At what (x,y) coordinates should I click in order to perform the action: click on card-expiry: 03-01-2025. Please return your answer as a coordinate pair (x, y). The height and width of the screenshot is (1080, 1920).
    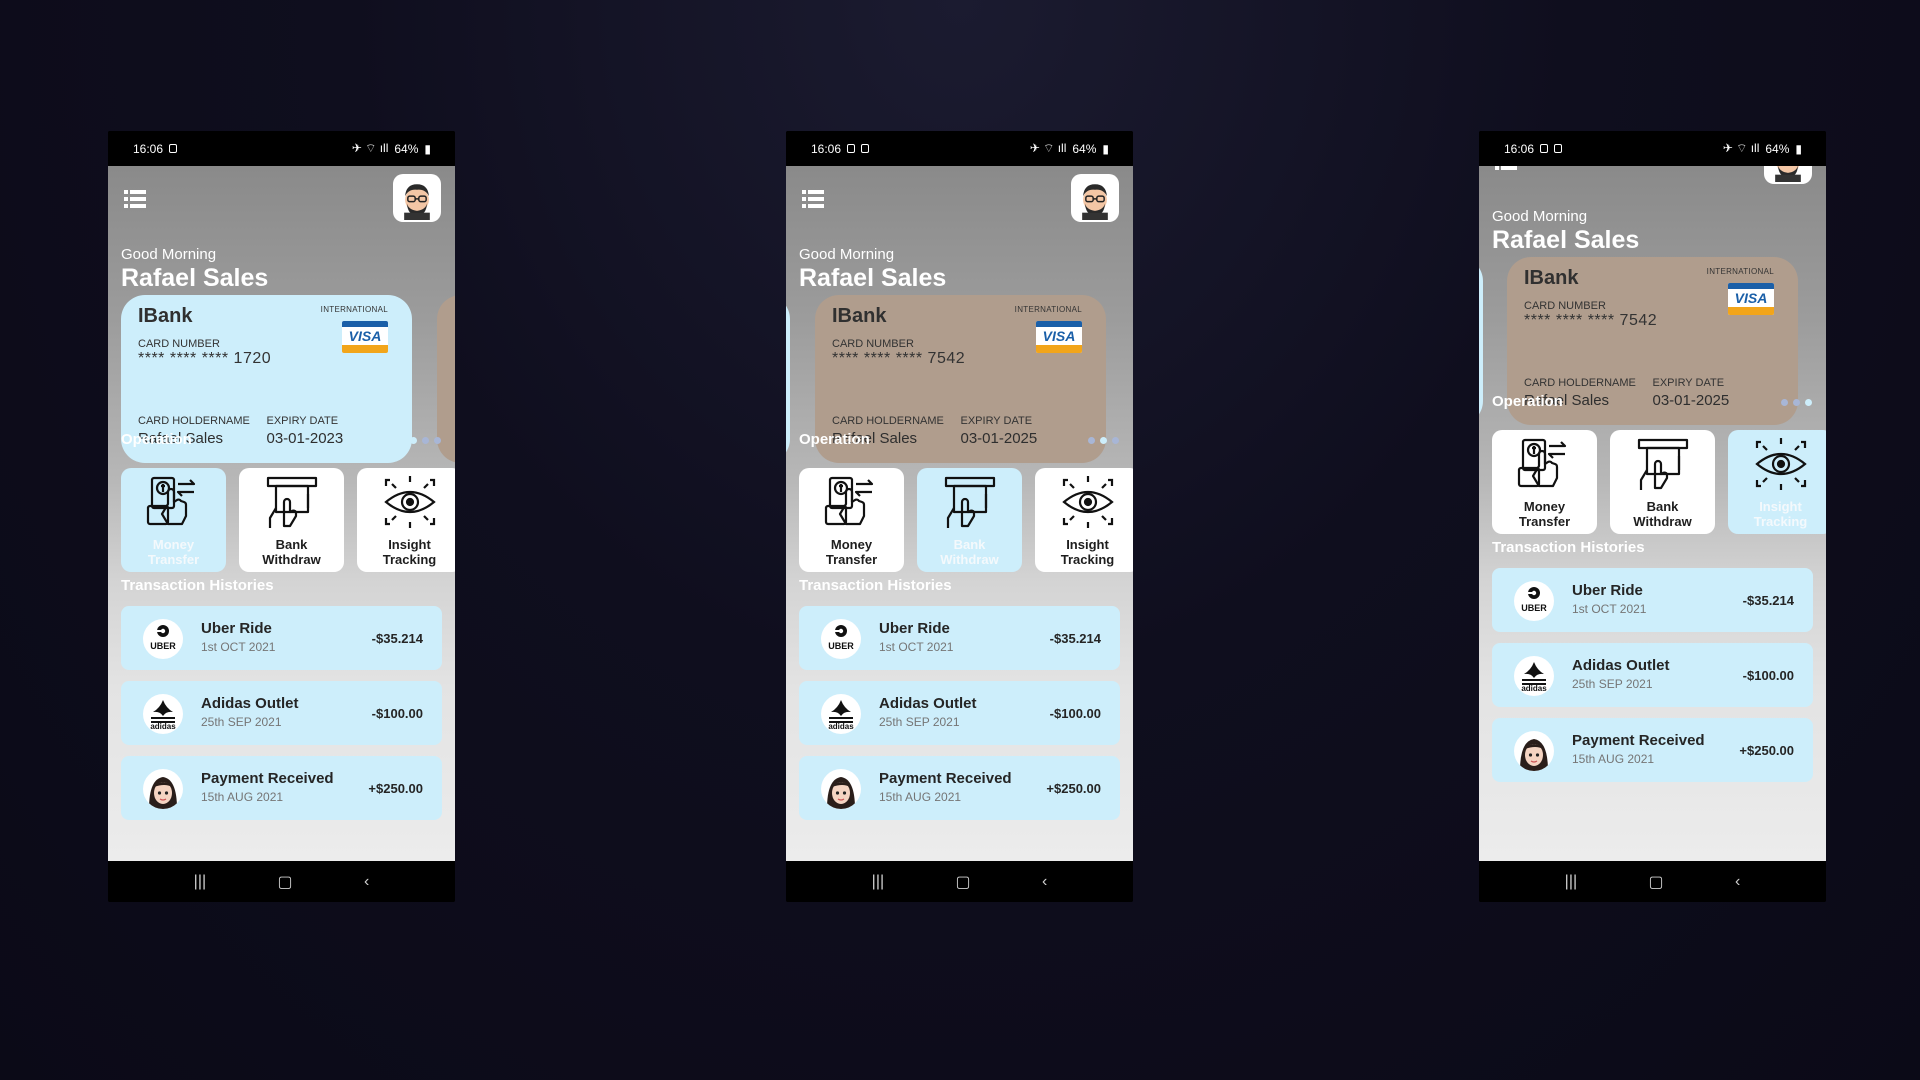
    Looking at the image, I should click on (999, 438).